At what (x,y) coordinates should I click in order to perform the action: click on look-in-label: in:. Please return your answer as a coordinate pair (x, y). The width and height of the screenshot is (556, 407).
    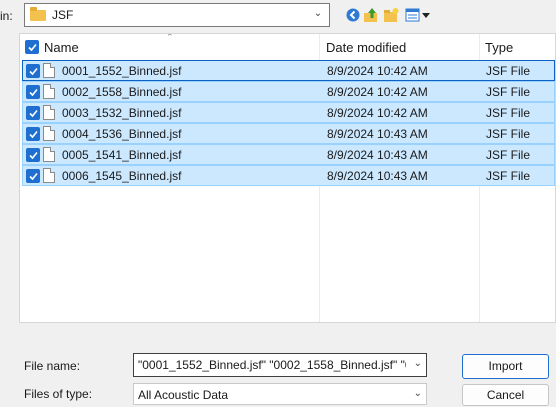
    Looking at the image, I should click on (6, 16).